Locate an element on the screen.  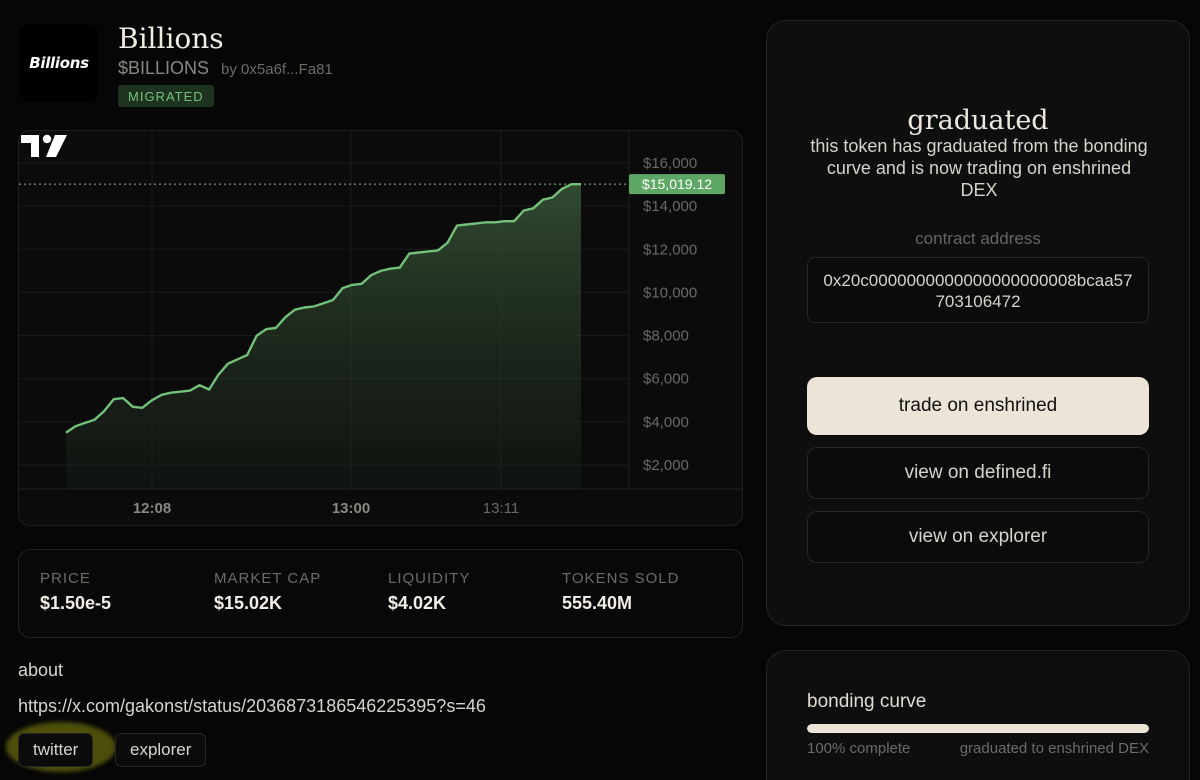
token-meta: $BILLIONS by 0x5a6f...Fa81 is located at coordinates (225, 68).